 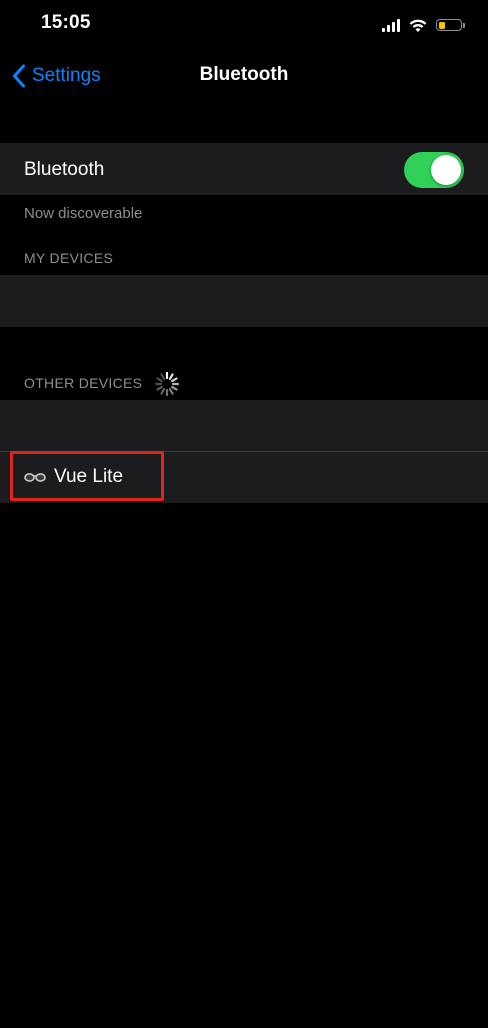 What do you see at coordinates (66, 22) in the screenshot?
I see `status-time: 15:05` at bounding box center [66, 22].